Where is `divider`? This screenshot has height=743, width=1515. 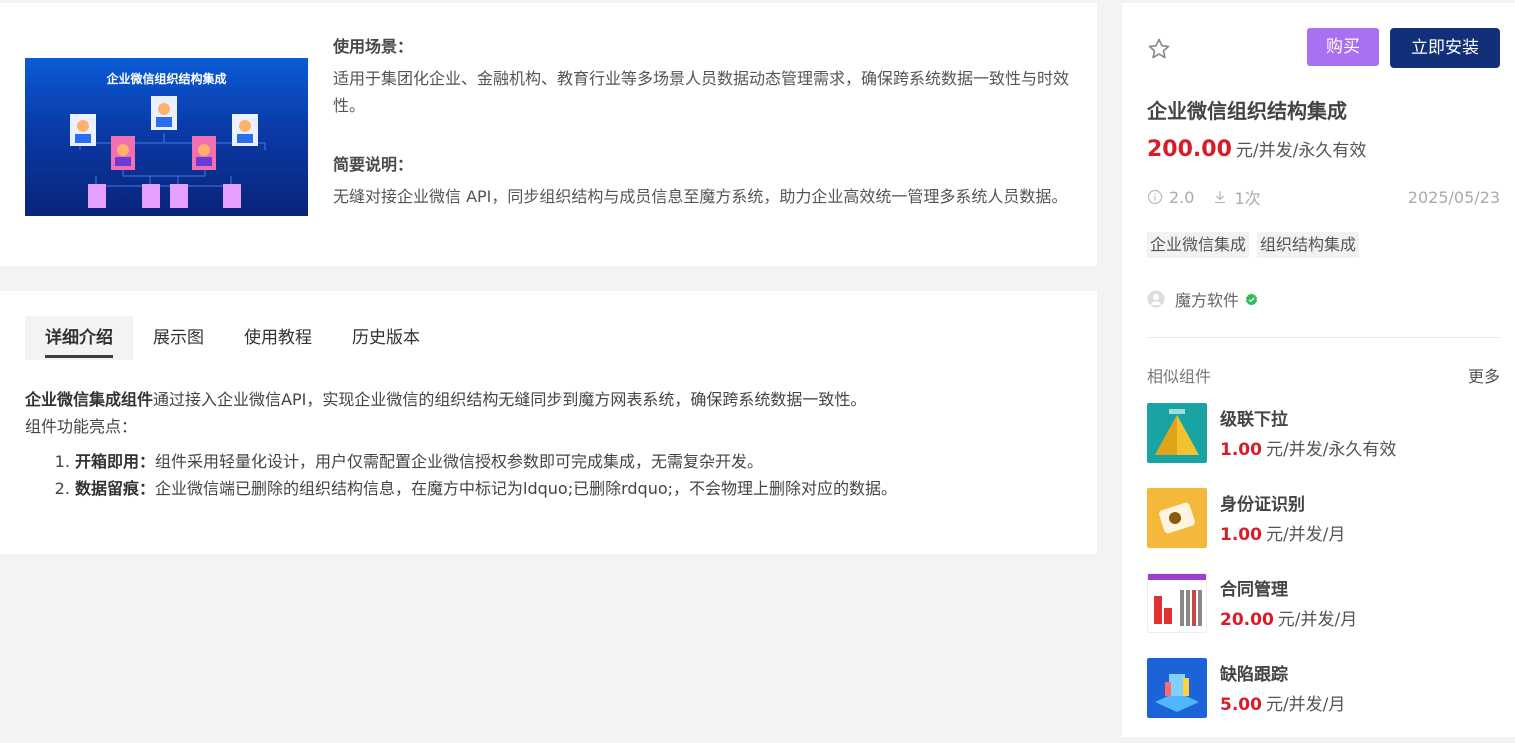 divider is located at coordinates (1323, 337).